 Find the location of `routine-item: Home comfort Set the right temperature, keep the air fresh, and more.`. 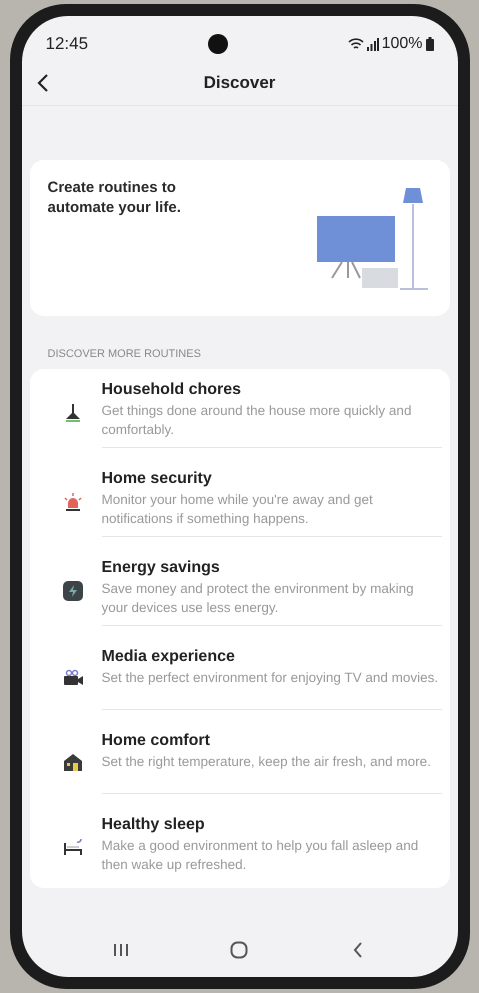

routine-item: Home comfort Set the right temperature, keep the air fresh, and more. is located at coordinates (240, 762).